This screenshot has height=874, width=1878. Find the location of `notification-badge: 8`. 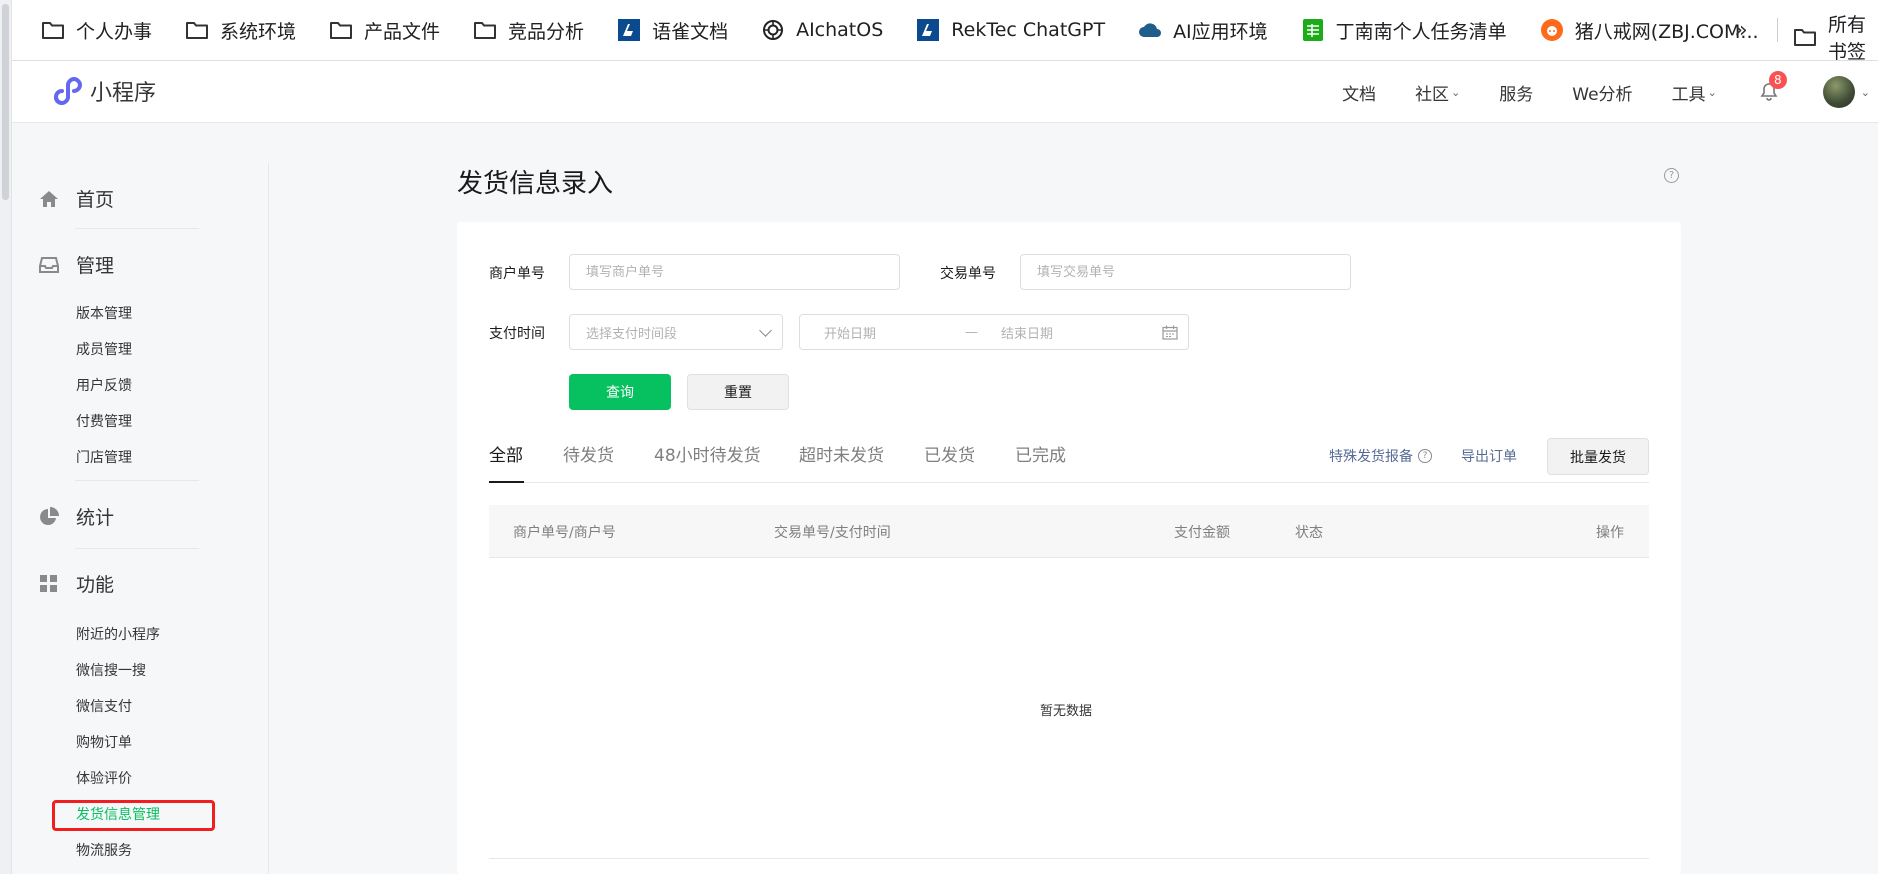

notification-badge: 8 is located at coordinates (1777, 80).